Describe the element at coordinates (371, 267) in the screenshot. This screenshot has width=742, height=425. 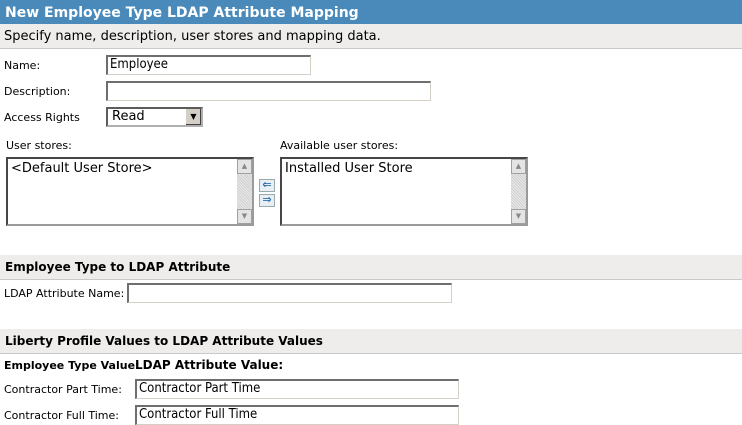
I see `ldap-section-header: Employee Type to LDAP Attribute` at that location.